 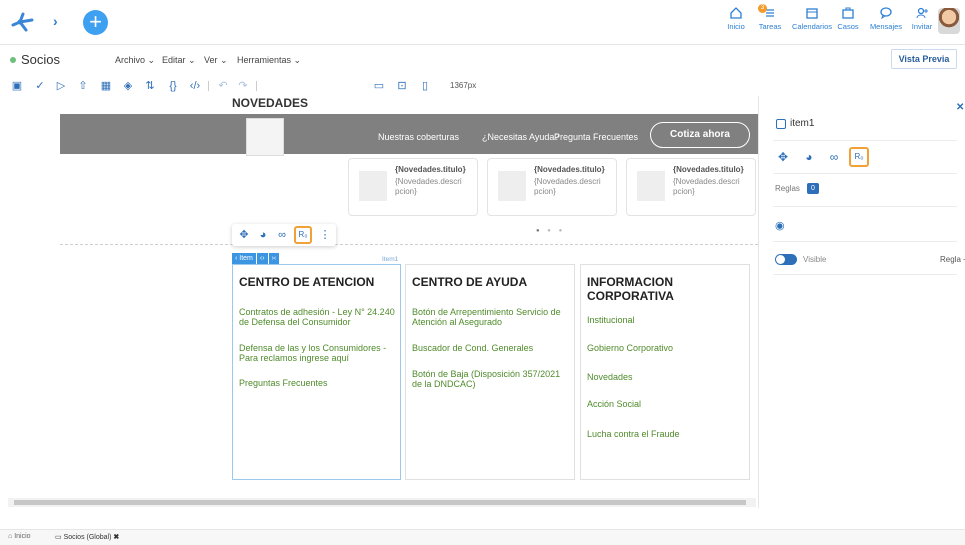 I want to click on user-avatar, so click(x=949, y=21).